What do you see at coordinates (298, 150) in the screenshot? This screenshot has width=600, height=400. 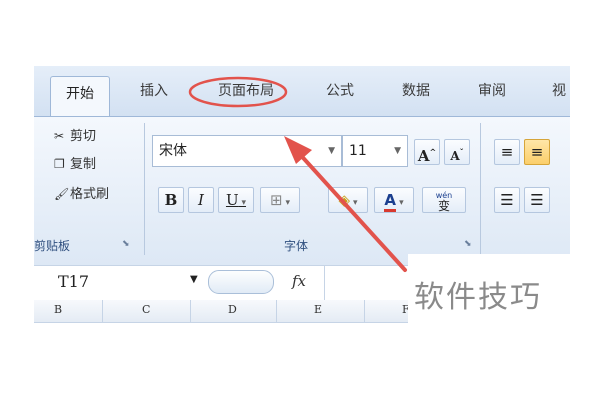 I see `annotation-arrowhead-icon` at bounding box center [298, 150].